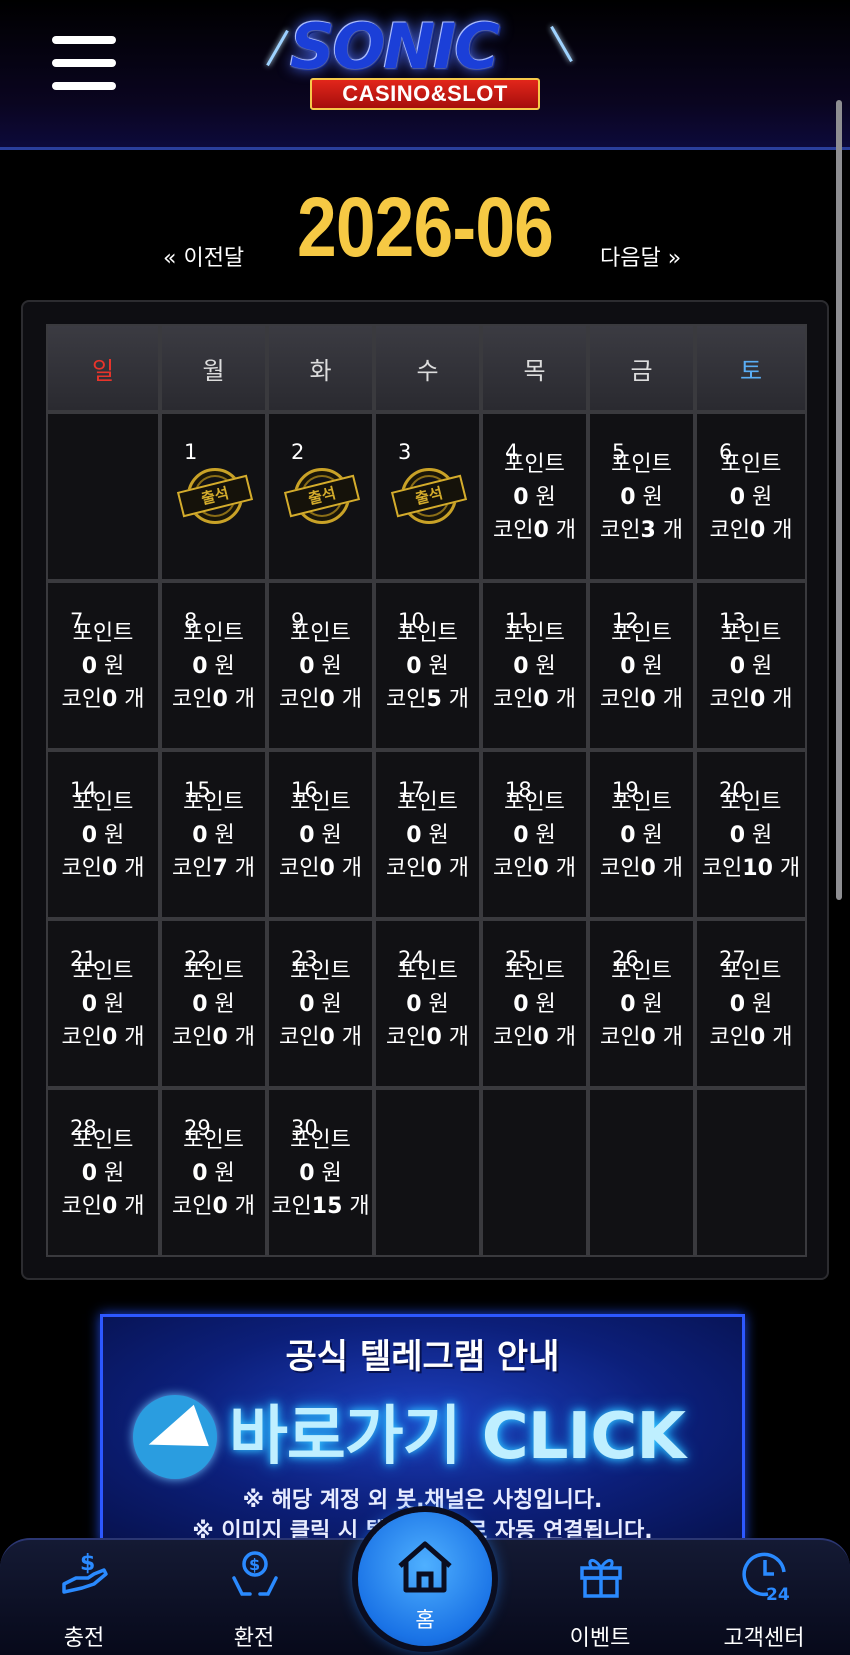 Image resolution: width=850 pixels, height=1655 pixels. What do you see at coordinates (213, 834) in the screenshot?
I see `calendar-day-cell: 15 포인트 0 원 코인7 개` at bounding box center [213, 834].